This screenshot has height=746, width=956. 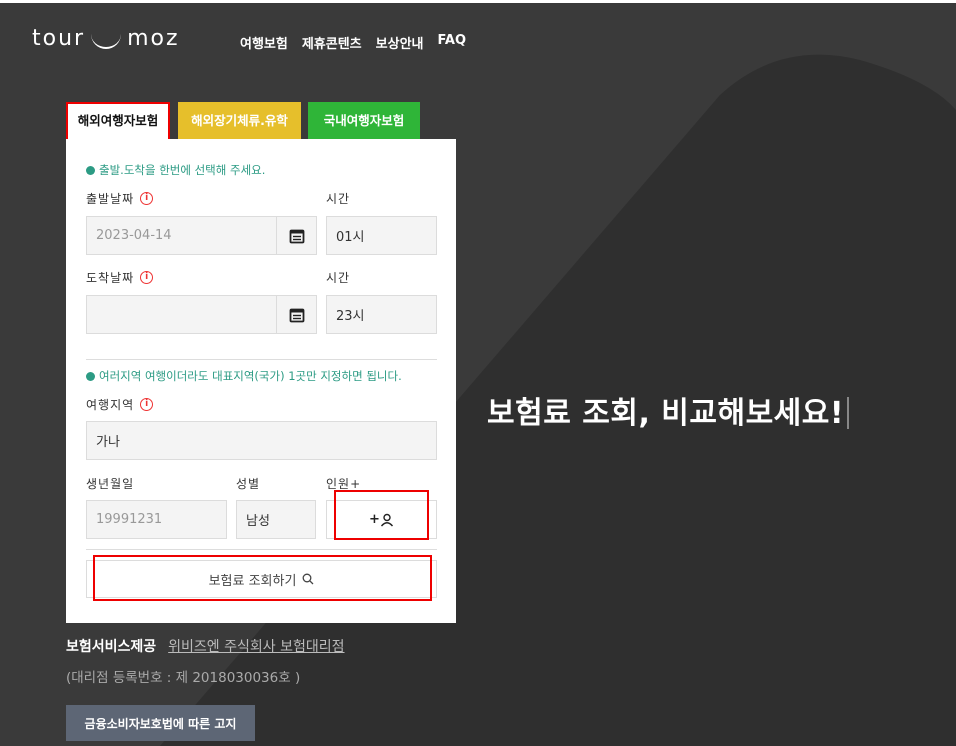 I want to click on logo-arc, so click(x=106, y=41).